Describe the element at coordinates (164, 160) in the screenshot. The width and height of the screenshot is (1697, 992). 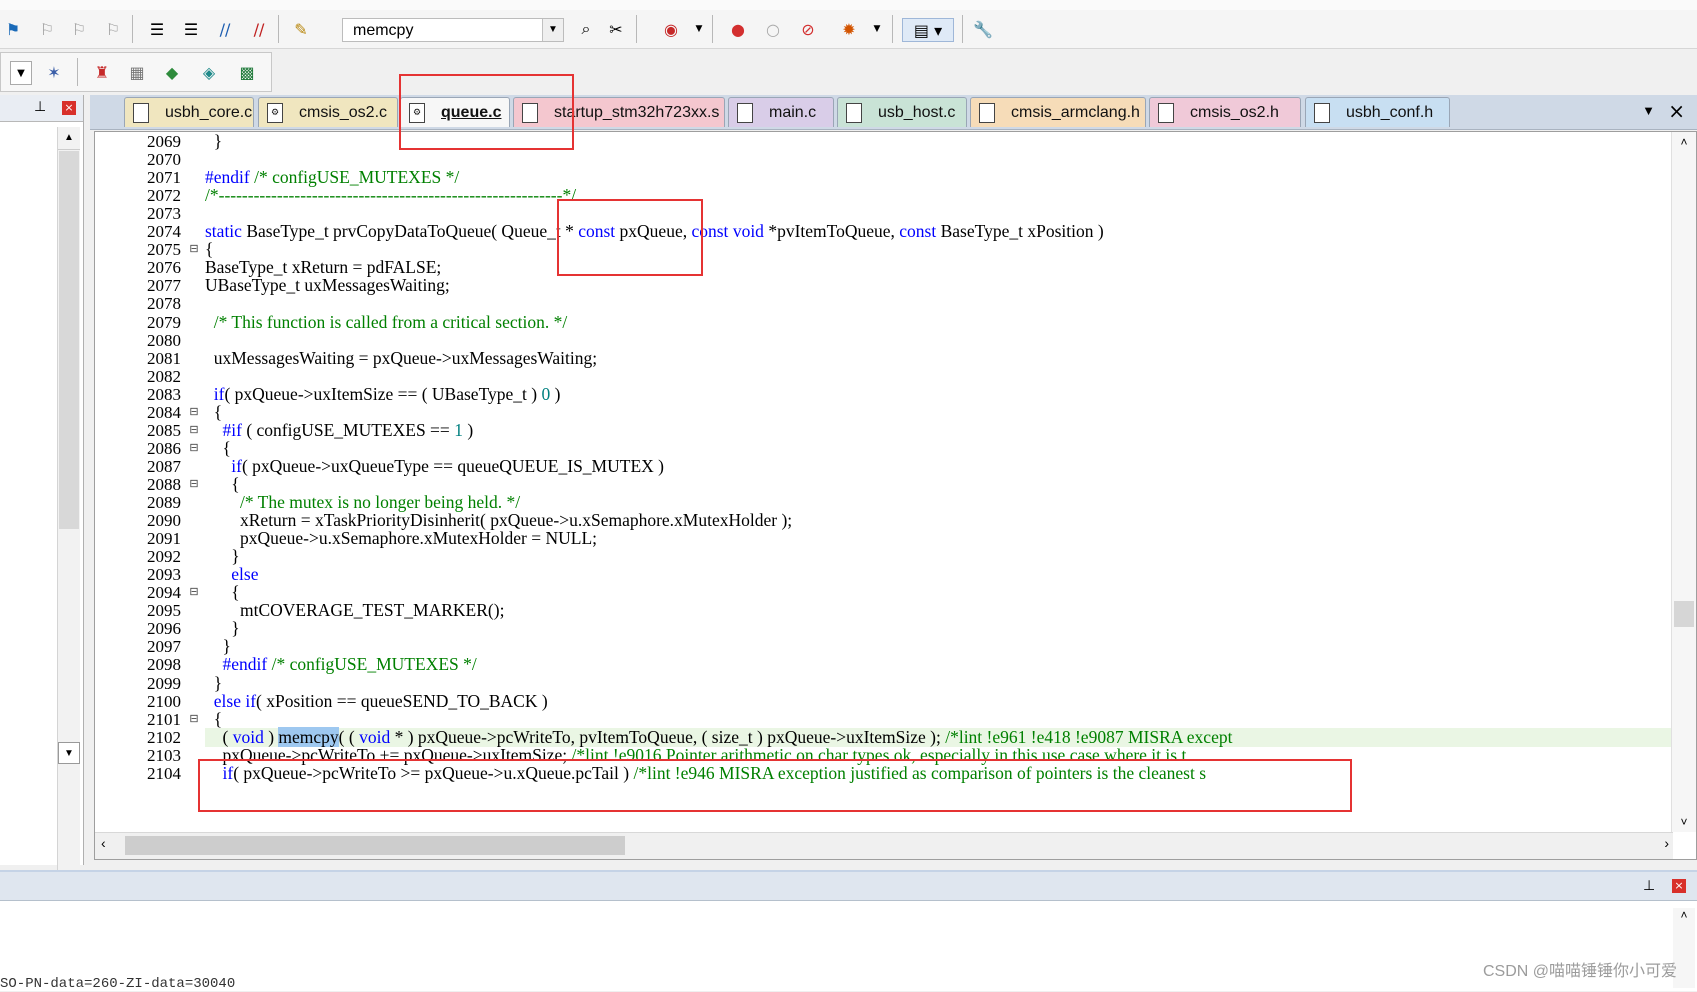
I see `line-number: 2070` at that location.